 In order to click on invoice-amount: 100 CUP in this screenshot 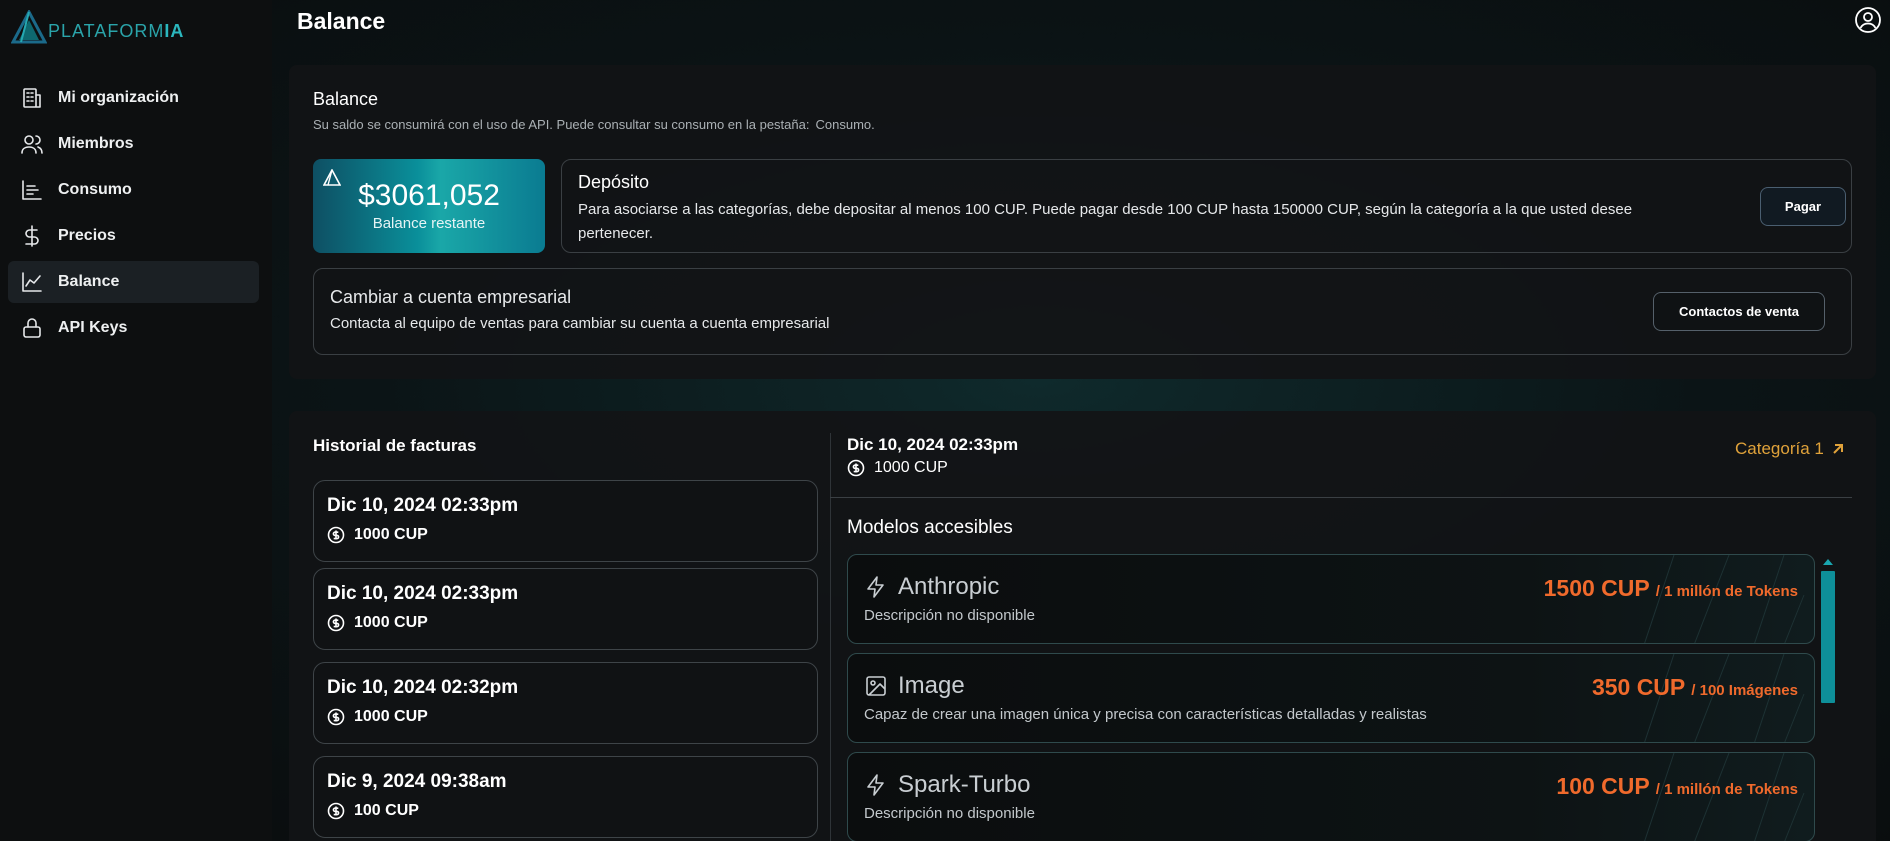, I will do `click(373, 811)`.